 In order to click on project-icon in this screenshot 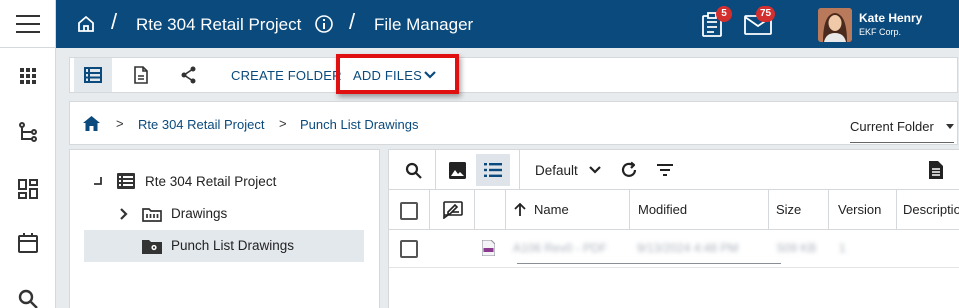, I will do `click(126, 181)`.